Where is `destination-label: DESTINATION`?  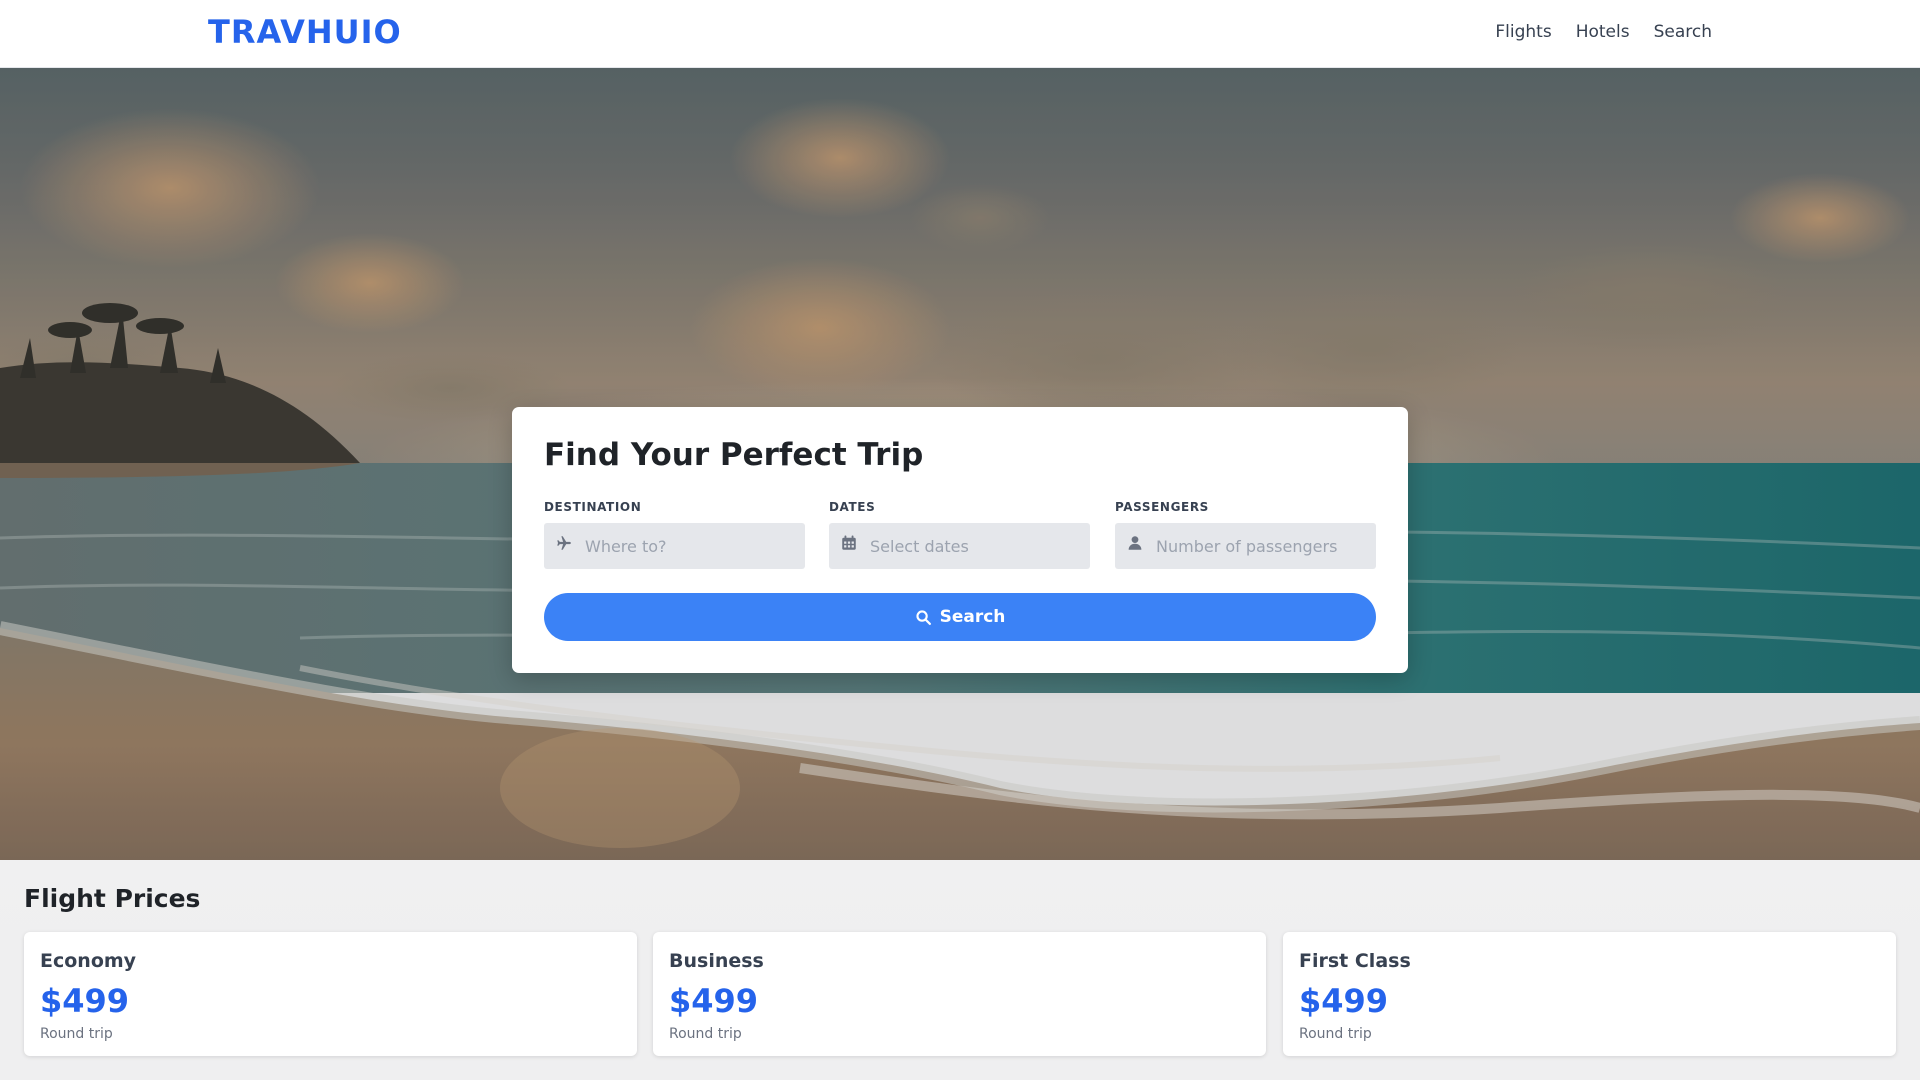
destination-label: DESTINATION is located at coordinates (593, 507).